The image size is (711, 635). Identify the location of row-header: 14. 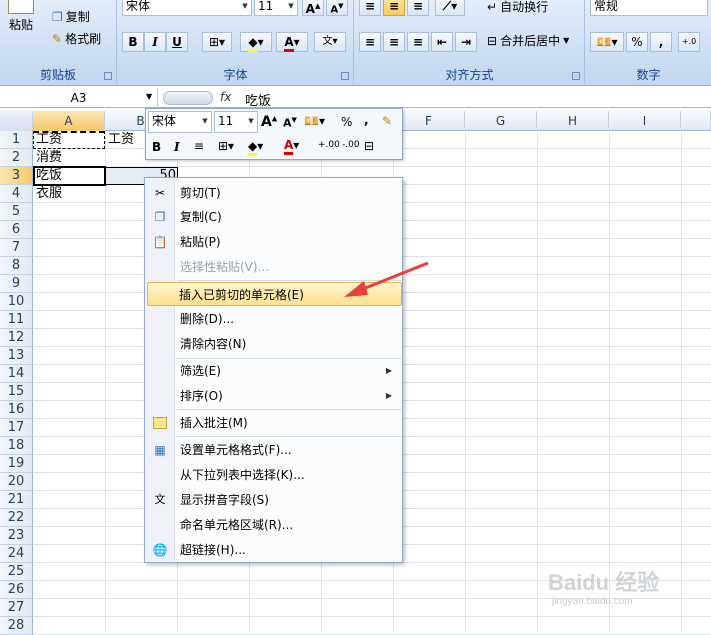
(16, 374).